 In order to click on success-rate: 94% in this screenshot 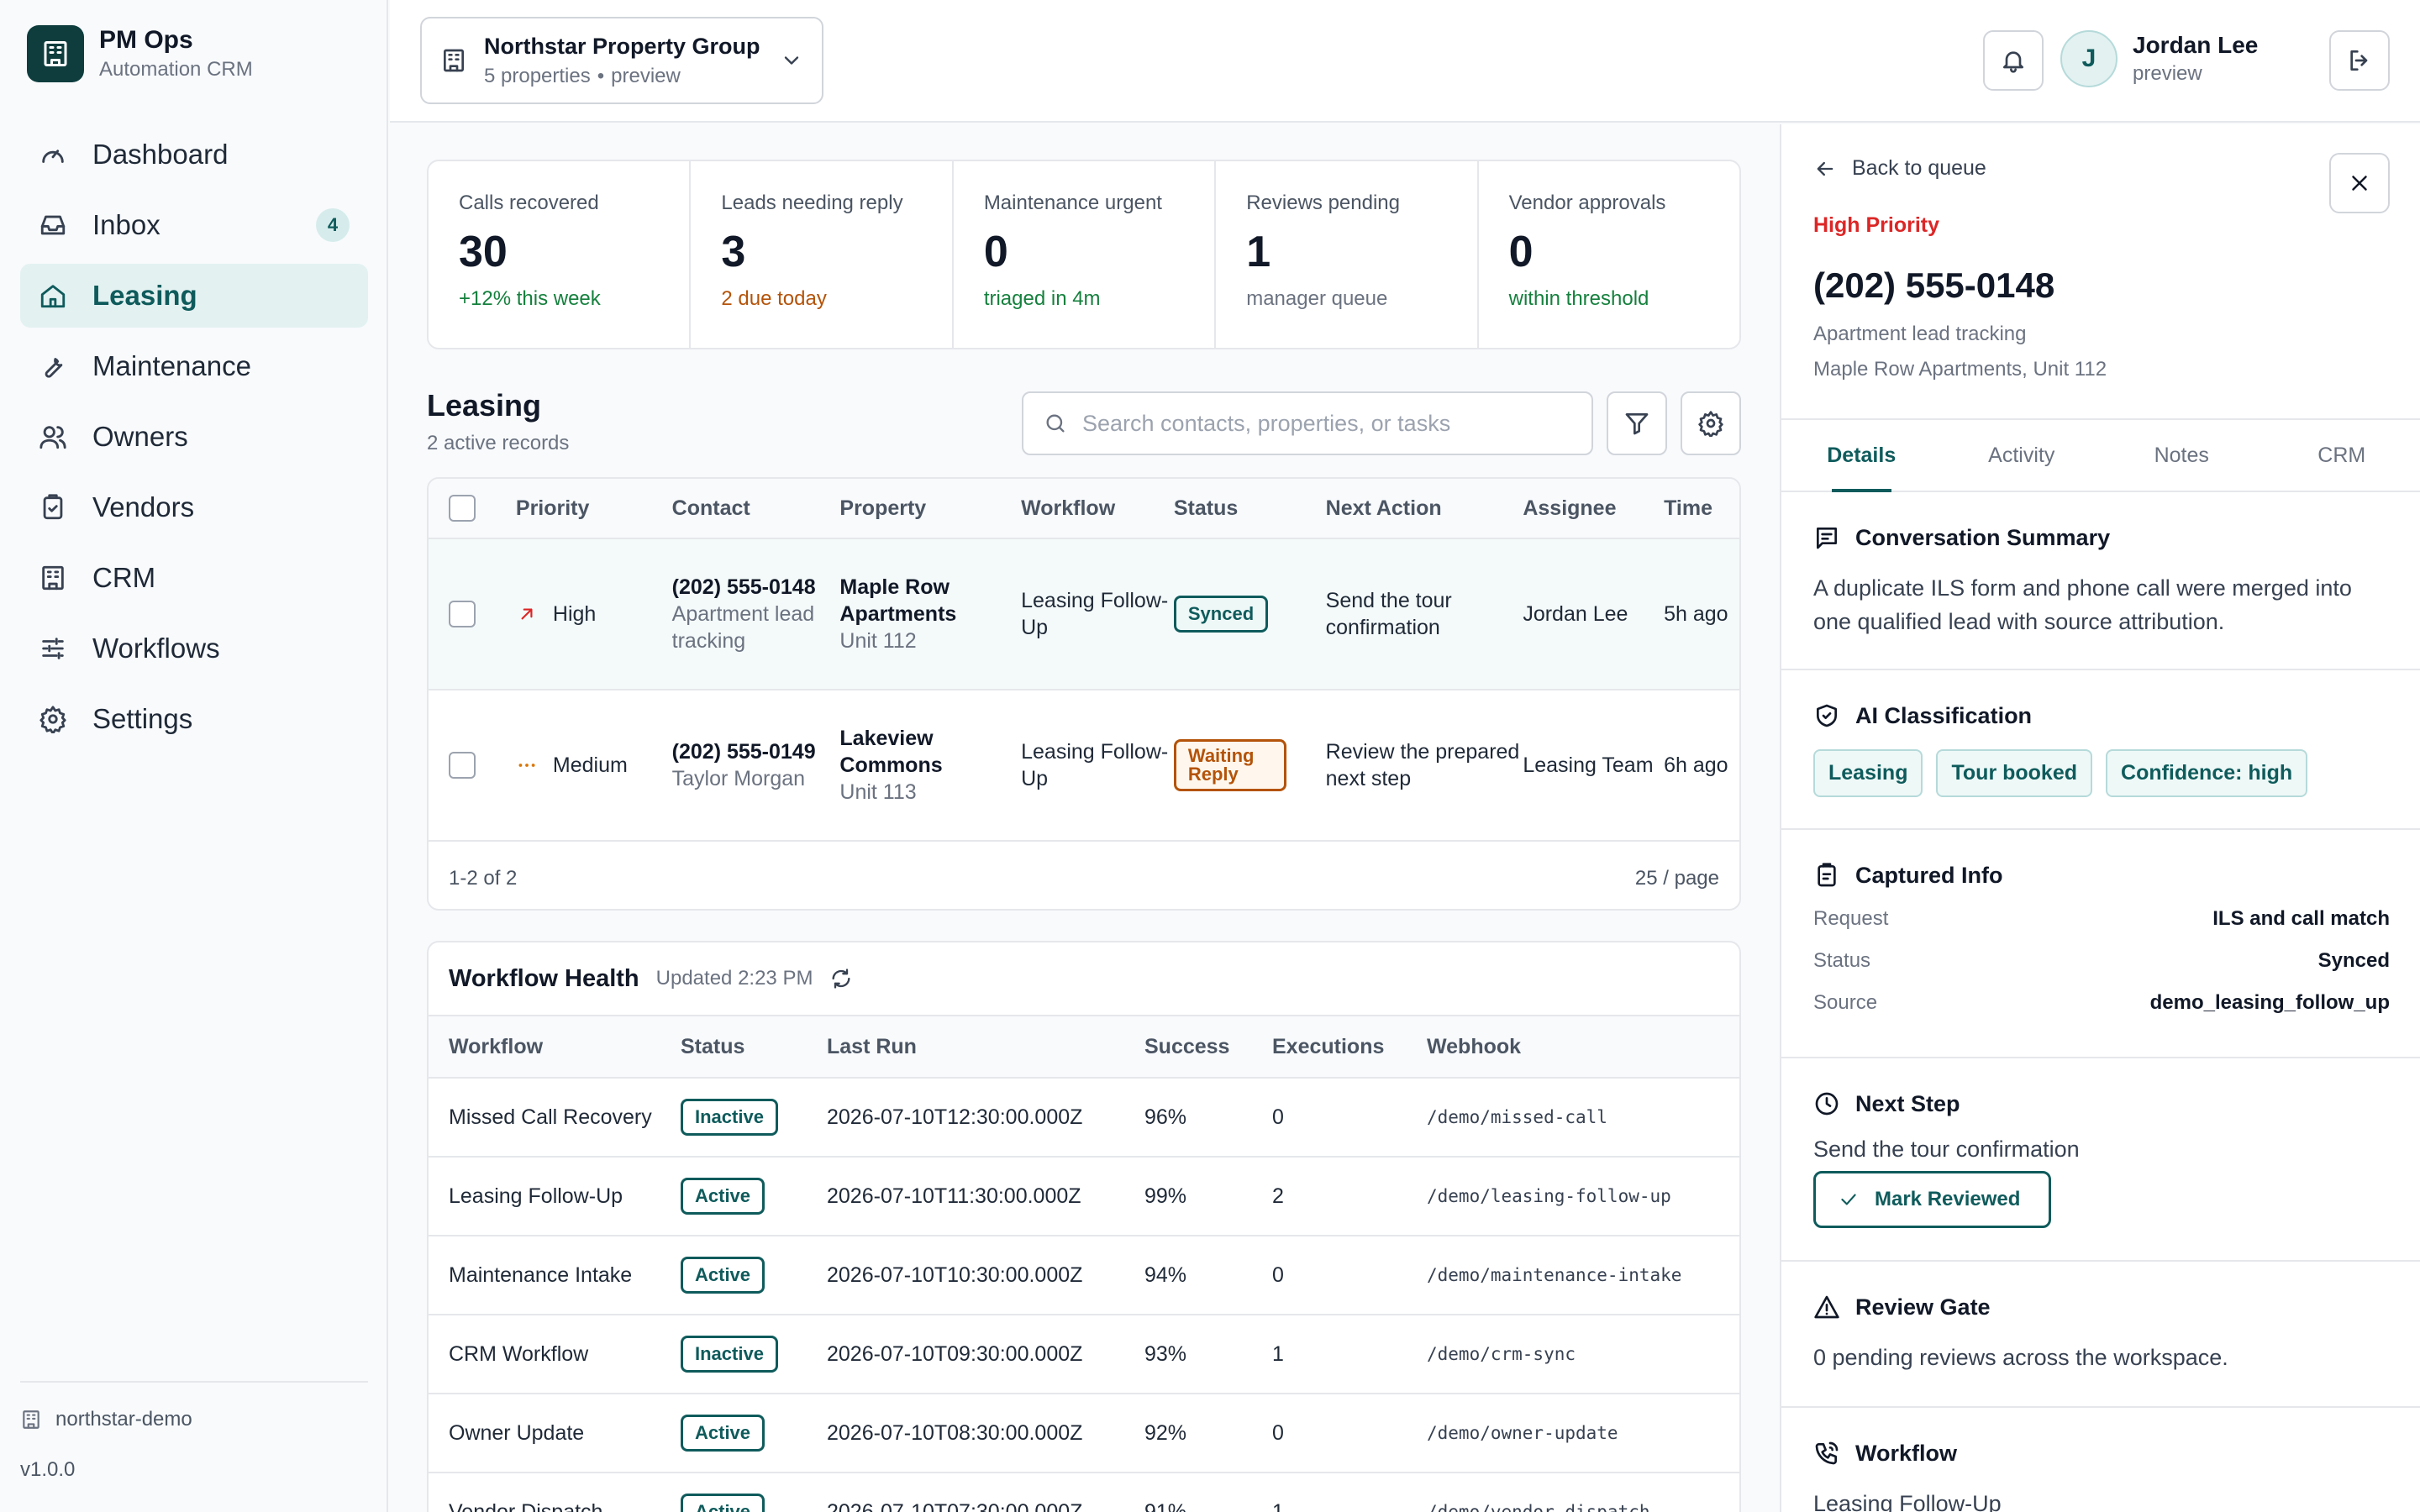, I will do `click(1165, 1275)`.